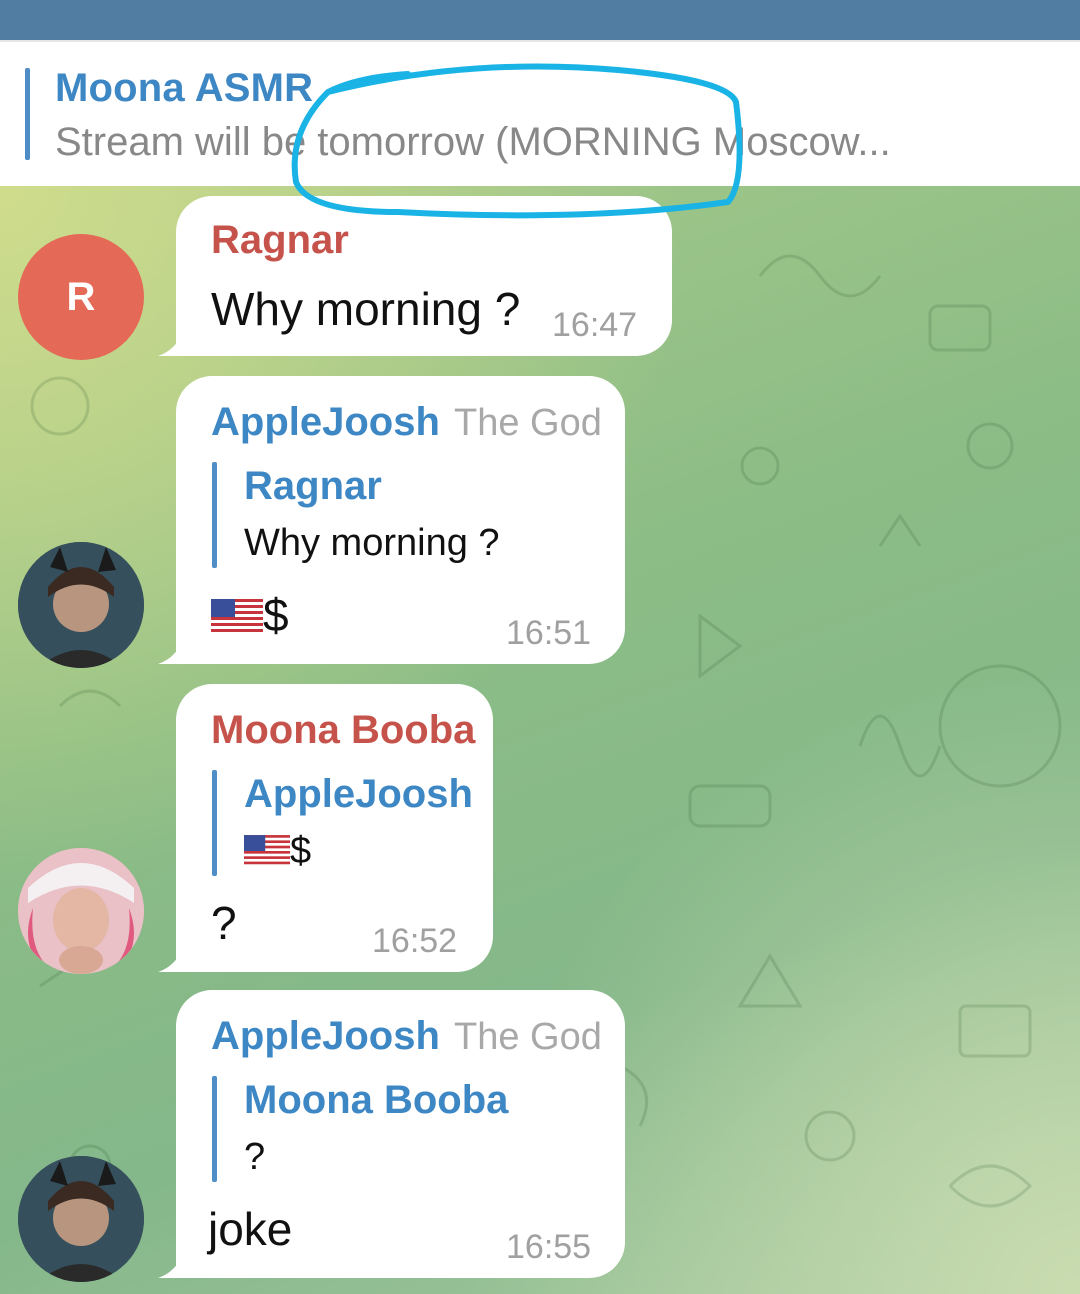 The image size is (1080, 1294). Describe the element at coordinates (376, 1100) in the screenshot. I see `reply-sender: Moona Booba` at that location.